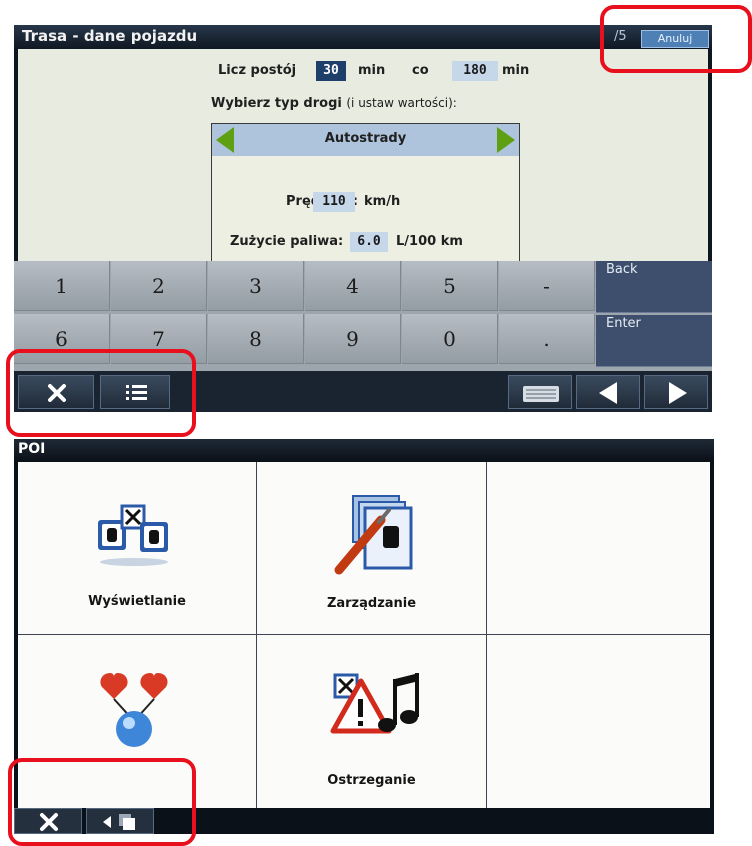  I want to click on every-minutes-field: 180, so click(475, 71).